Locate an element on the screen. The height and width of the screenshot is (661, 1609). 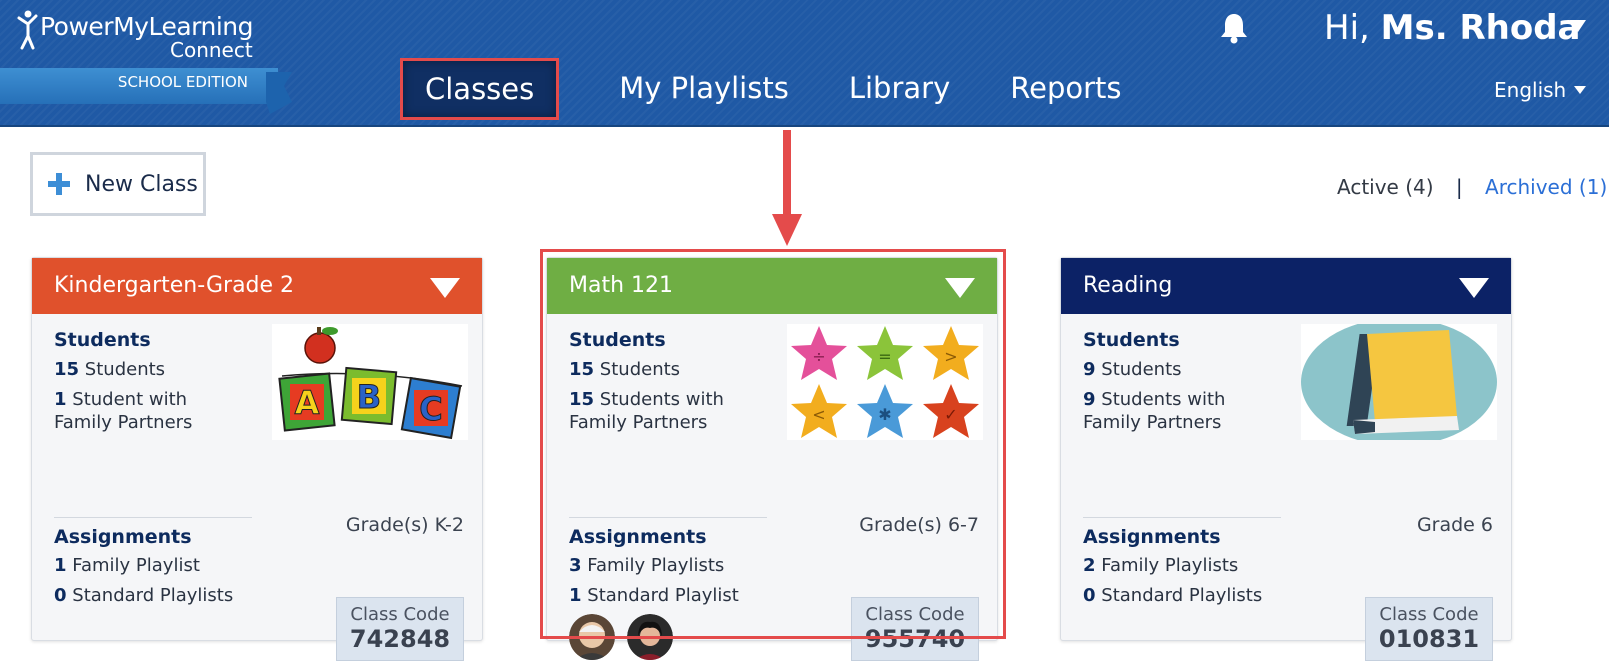
ribbon-tail-icon is located at coordinates (279, 93).